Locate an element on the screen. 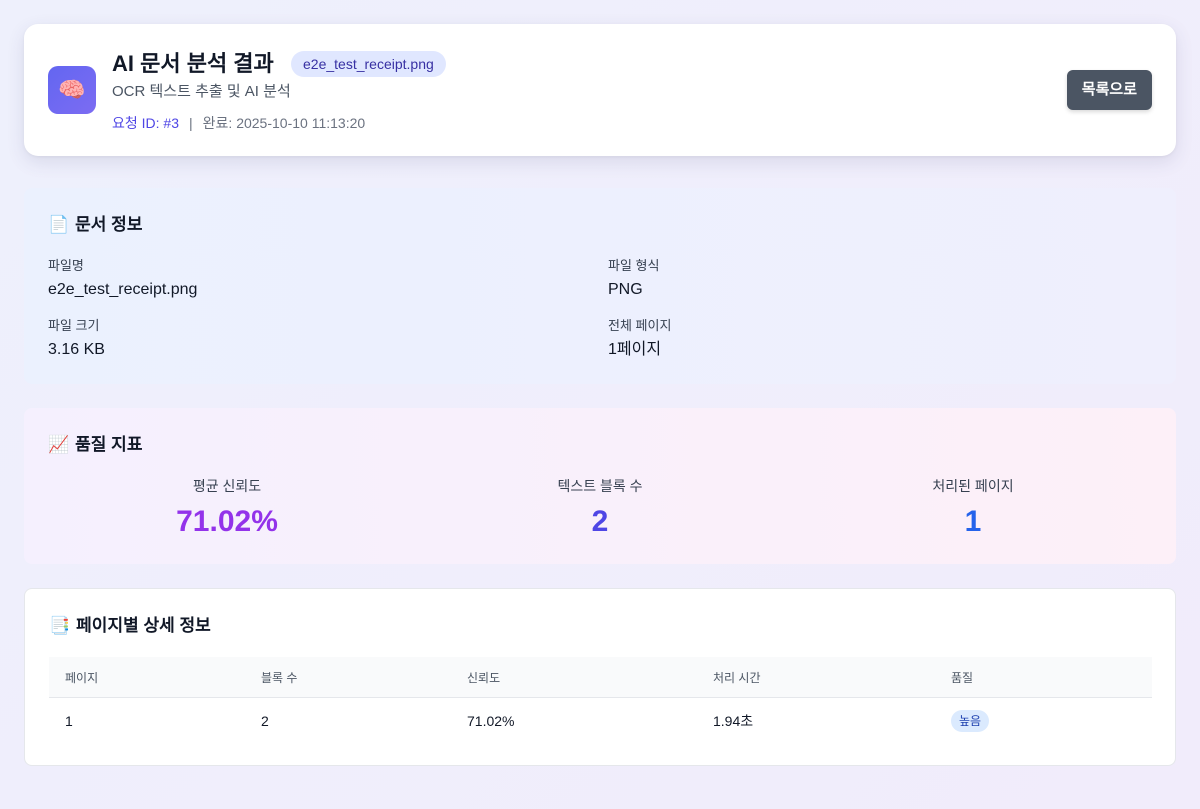 Image resolution: width=1200 pixels, height=809 pixels. info-value: PNG is located at coordinates (625, 289).